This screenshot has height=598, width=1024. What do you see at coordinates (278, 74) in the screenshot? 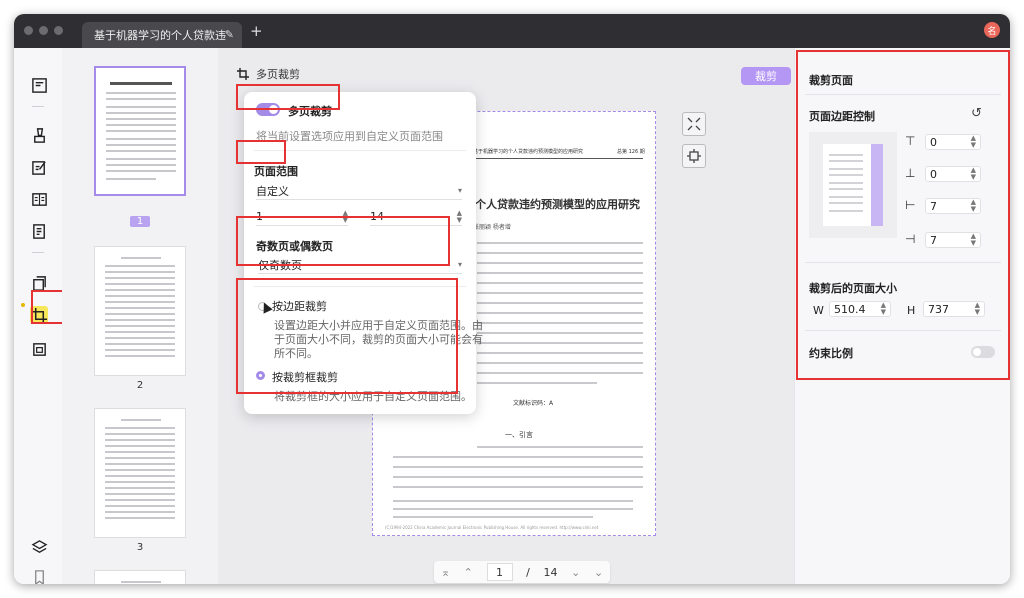
I see `crop-mode-text: 多页裁剪` at bounding box center [278, 74].